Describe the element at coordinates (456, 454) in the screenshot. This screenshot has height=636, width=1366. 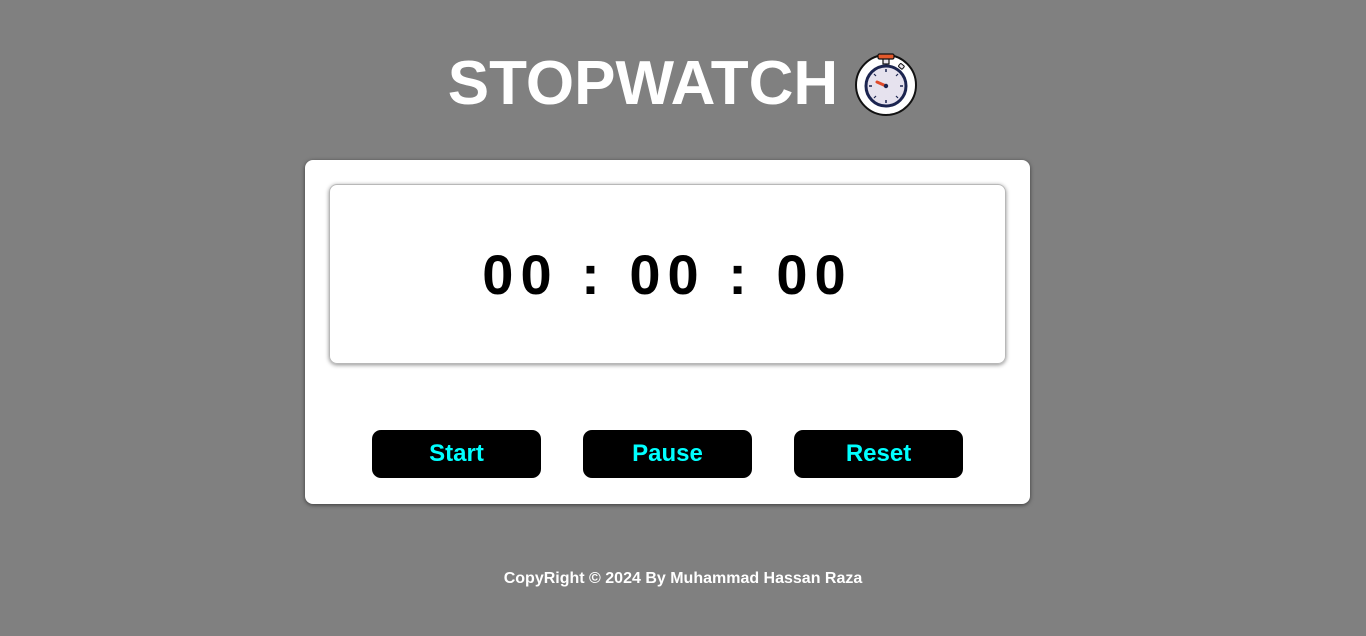
I see `start-button: Start` at that location.